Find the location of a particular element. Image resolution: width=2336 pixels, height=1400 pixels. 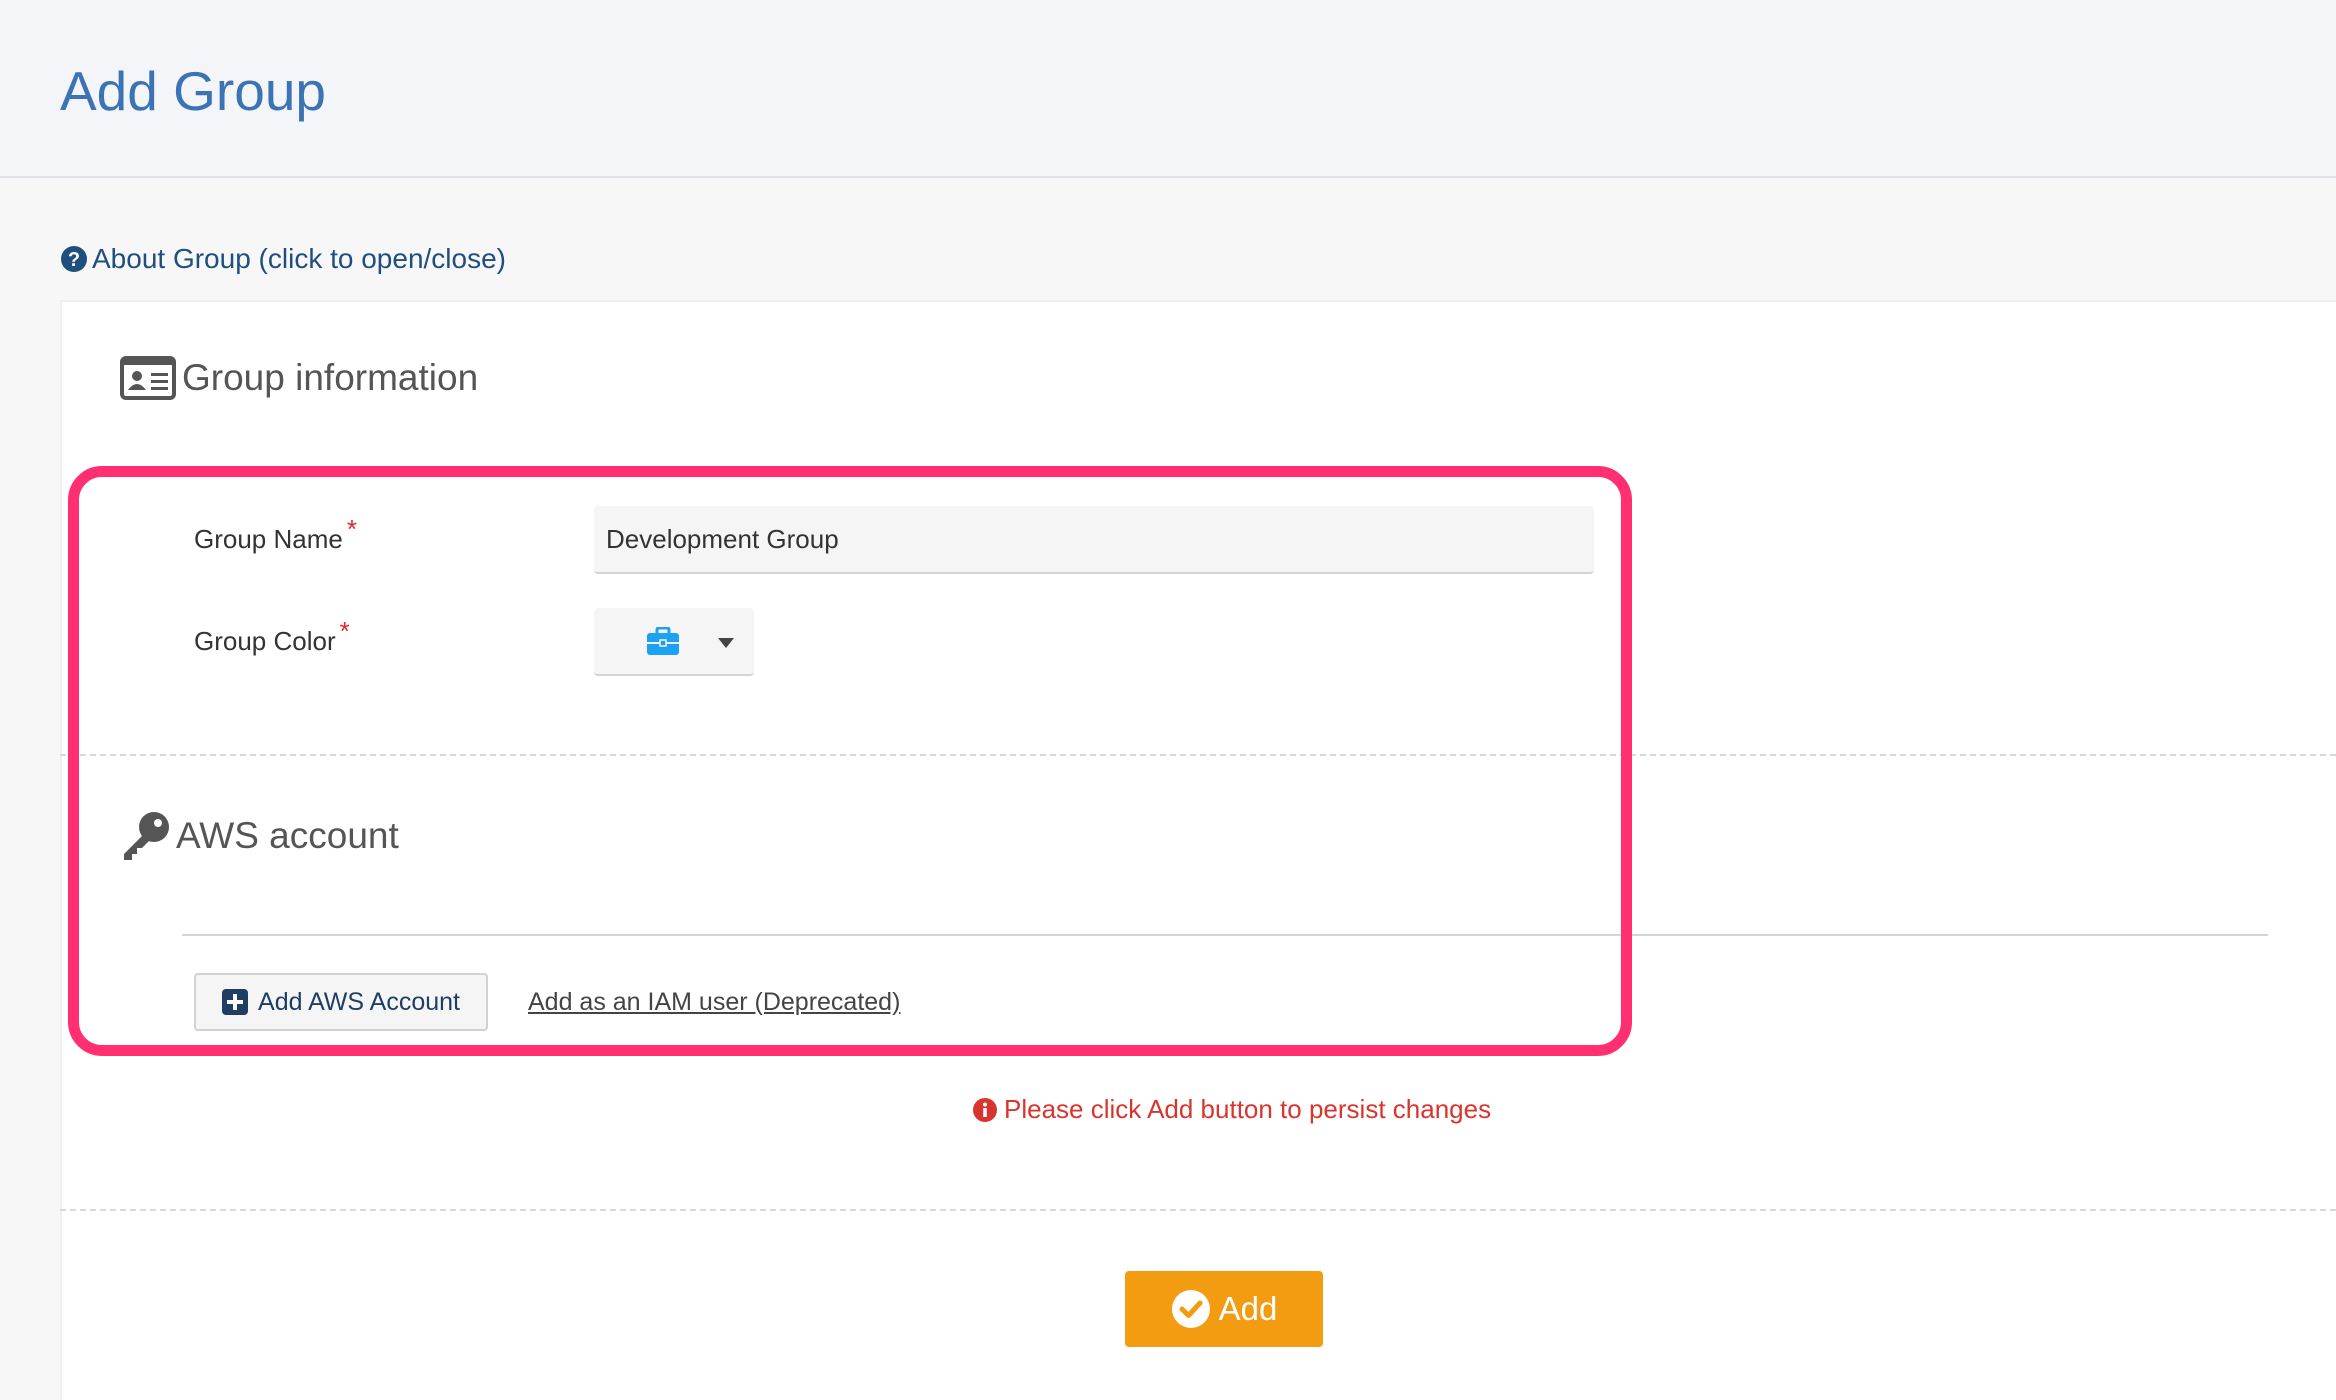

group-name-input is located at coordinates (1094, 540).